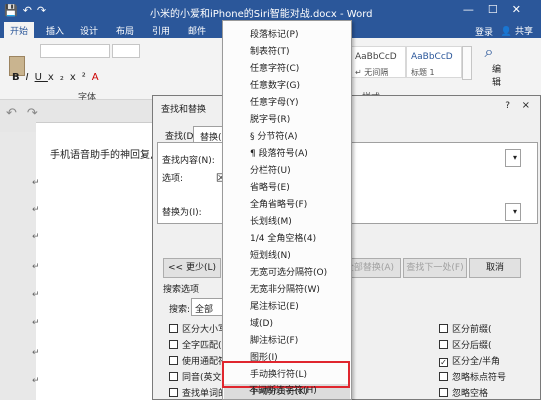 The height and width of the screenshot is (400, 541). I want to click on menu-item-tab: 制表符(T), so click(287, 52).